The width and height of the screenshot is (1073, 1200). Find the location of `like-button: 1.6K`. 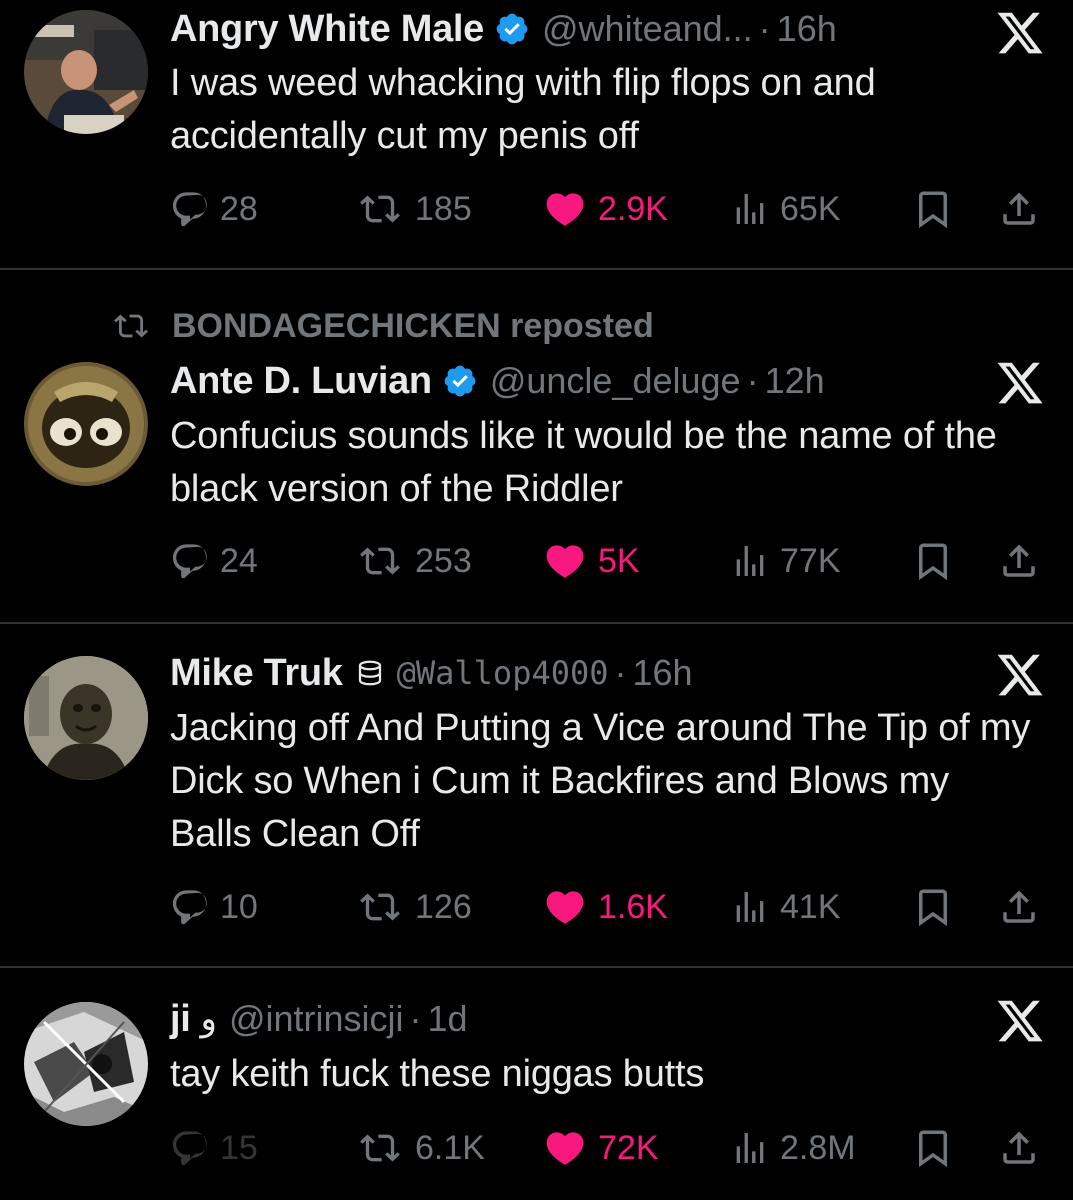

like-button: 1.6K is located at coordinates (605, 907).